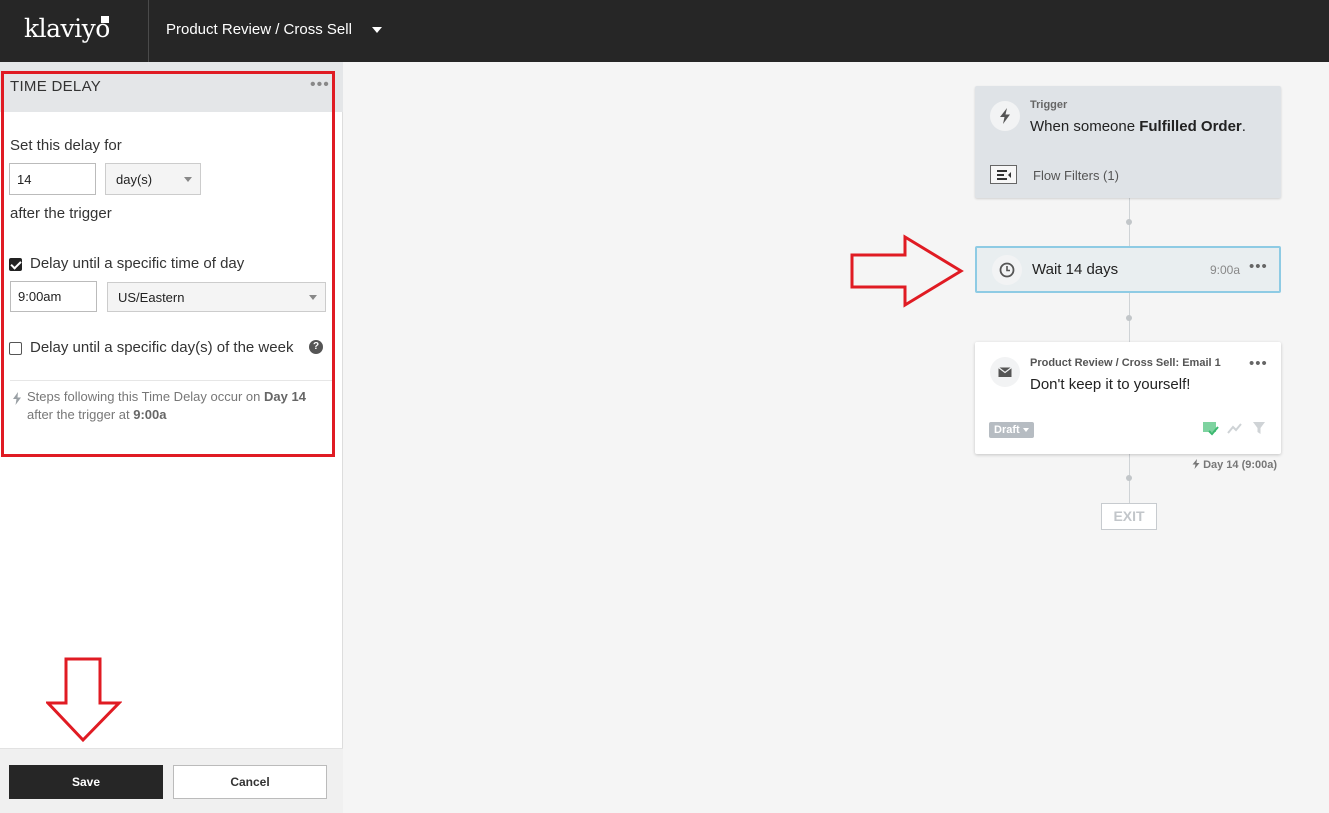 Image resolution: width=1329 pixels, height=813 pixels. I want to click on question-circle-icon: ?, so click(316, 347).